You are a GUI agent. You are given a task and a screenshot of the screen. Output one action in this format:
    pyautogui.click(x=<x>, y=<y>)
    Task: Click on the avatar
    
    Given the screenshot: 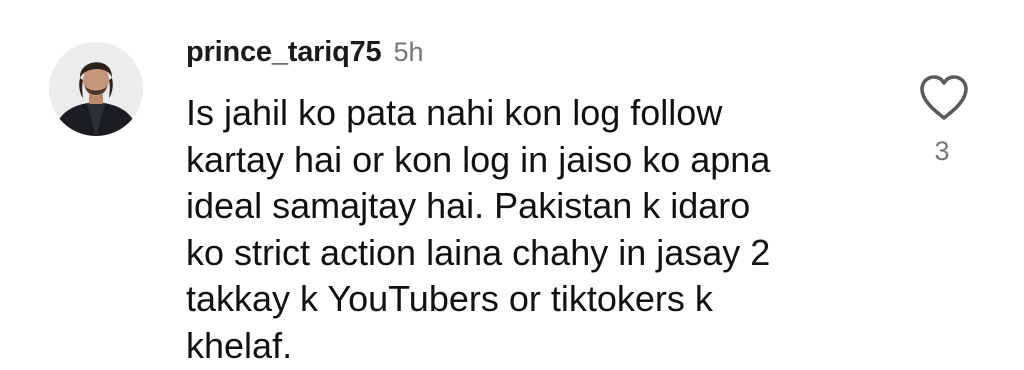 What is the action you would take?
    pyautogui.click(x=96, y=89)
    